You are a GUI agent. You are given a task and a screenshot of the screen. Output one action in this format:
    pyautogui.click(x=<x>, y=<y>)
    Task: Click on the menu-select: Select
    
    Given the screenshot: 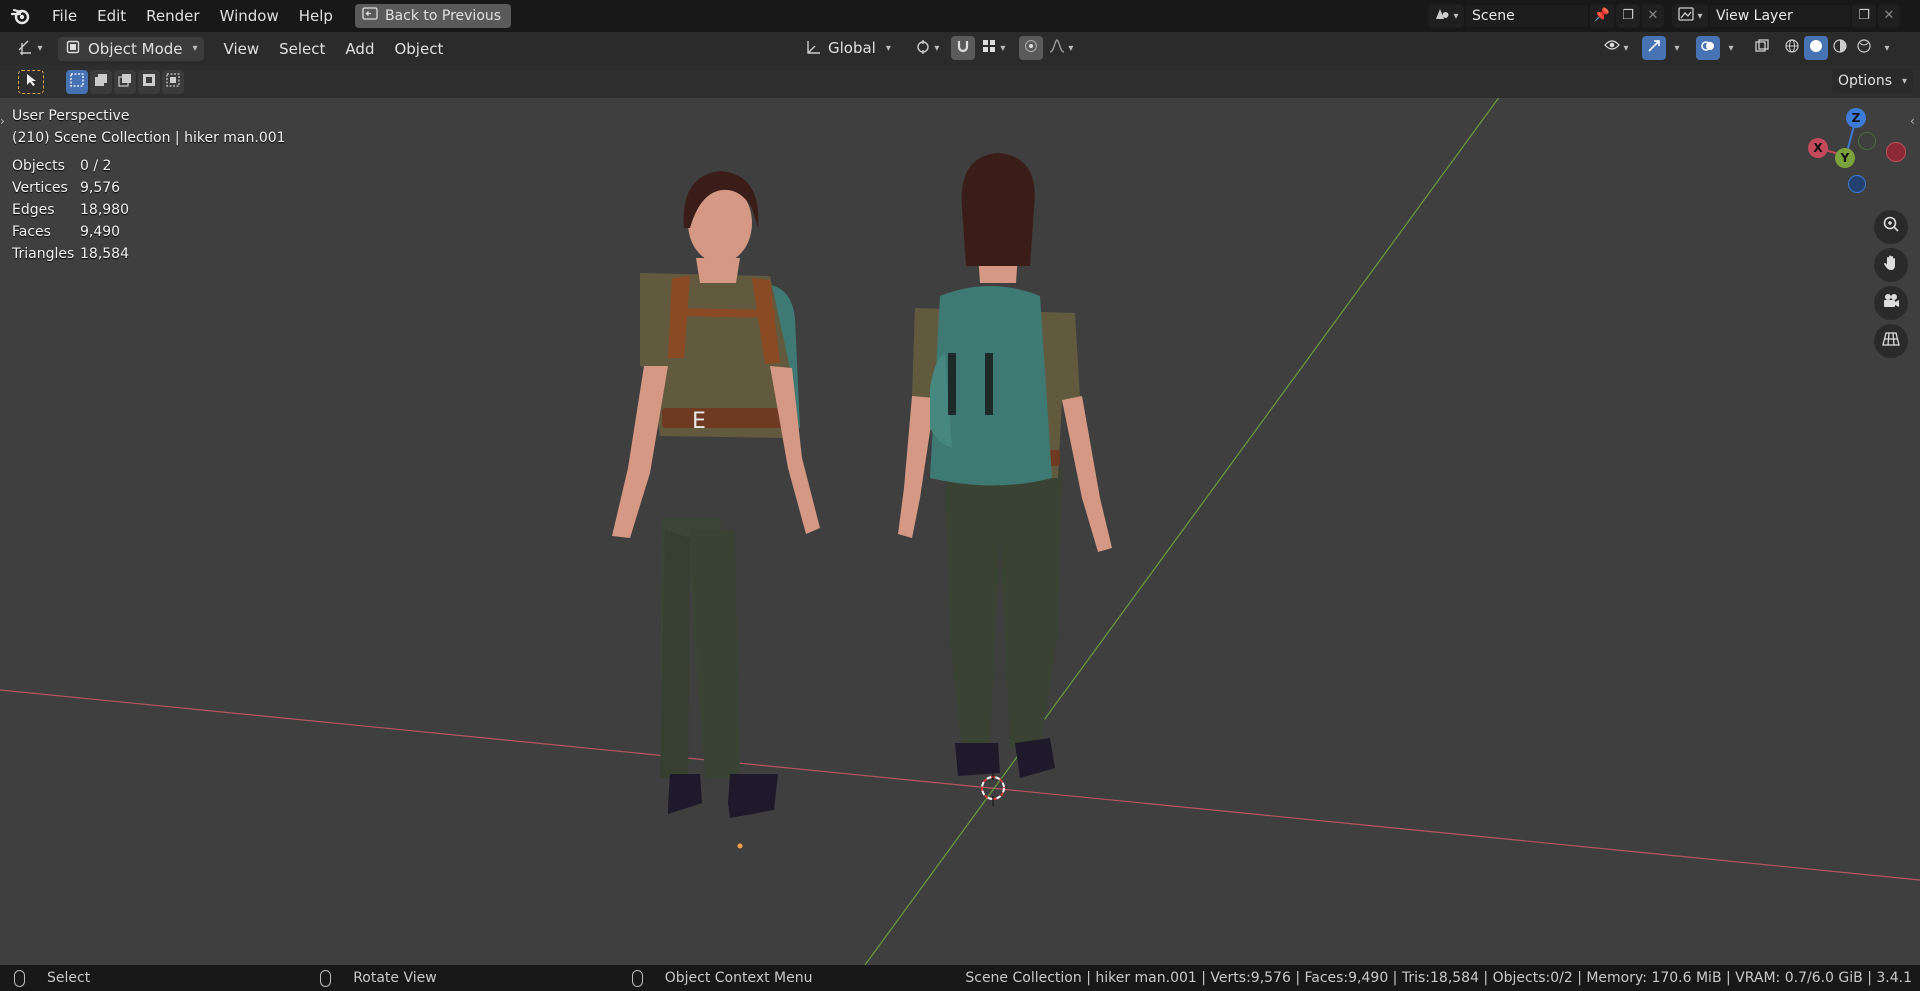 What is the action you would take?
    pyautogui.click(x=302, y=49)
    